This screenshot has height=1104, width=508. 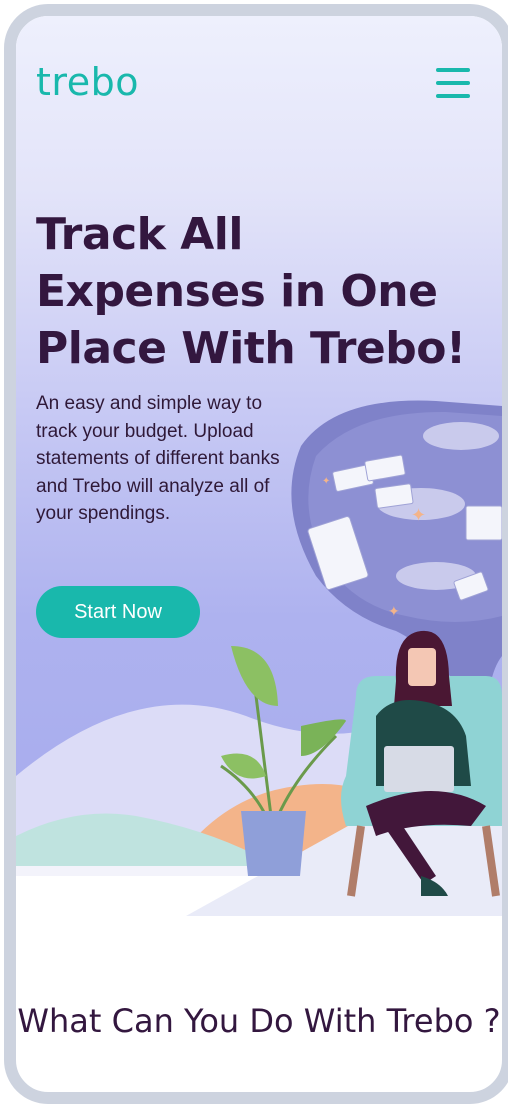 What do you see at coordinates (394, 496) in the screenshot?
I see `money-note` at bounding box center [394, 496].